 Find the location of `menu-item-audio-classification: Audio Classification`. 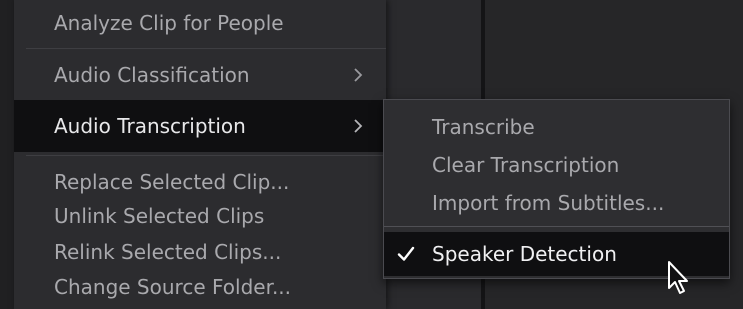

menu-item-audio-classification: Audio Classification is located at coordinates (200, 75).